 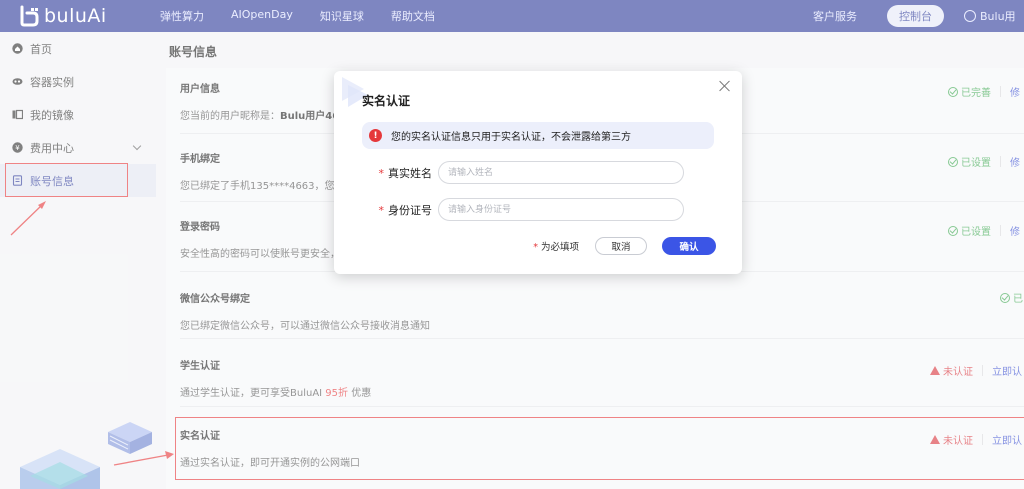 What do you see at coordinates (386, 101) in the screenshot?
I see `modal-title: 实名认证` at bounding box center [386, 101].